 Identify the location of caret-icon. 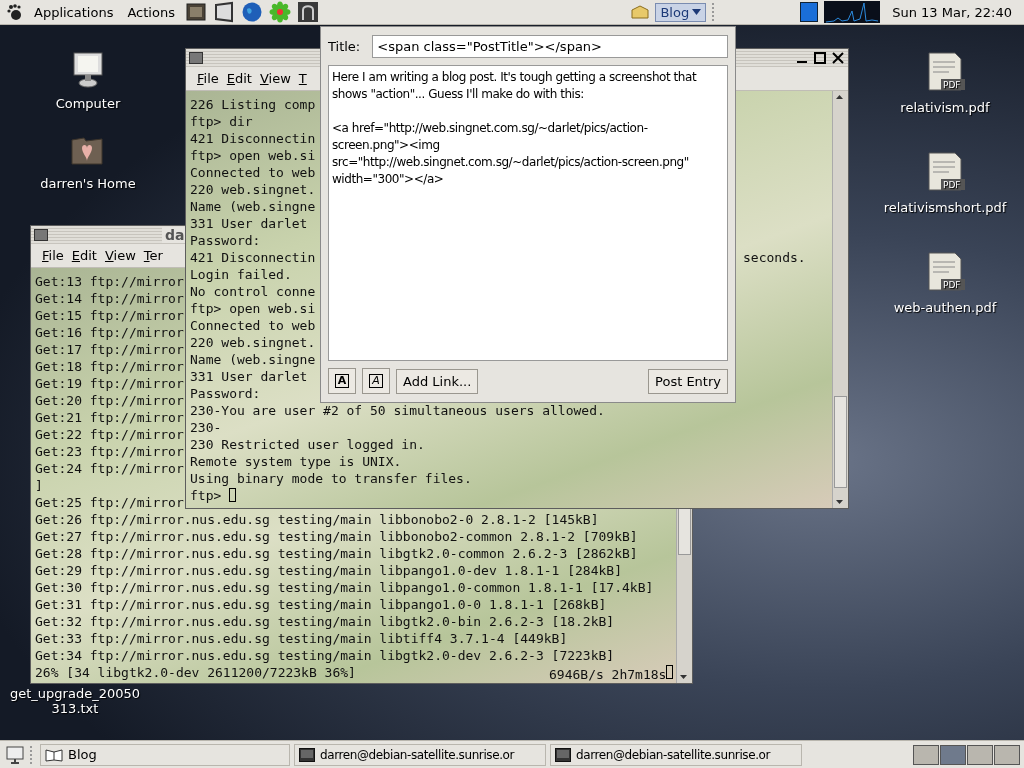
(697, 12).